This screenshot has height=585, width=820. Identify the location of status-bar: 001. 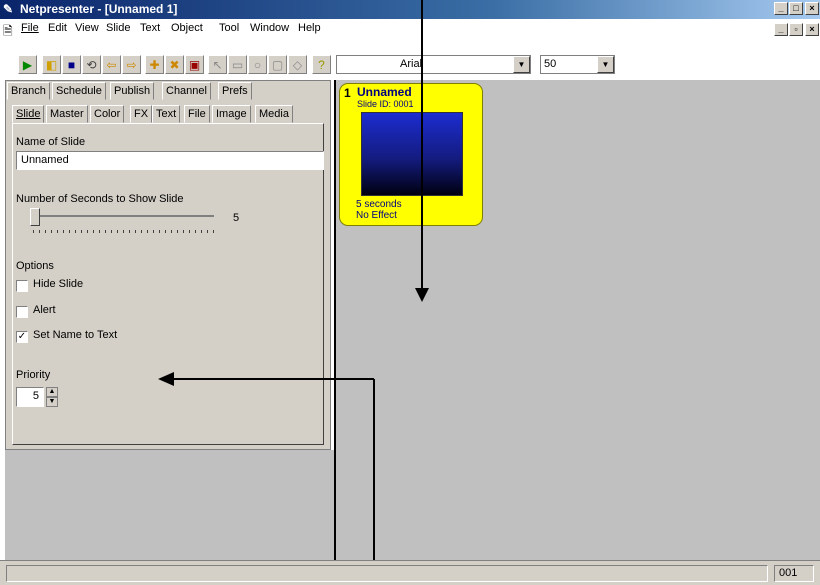
(410, 572).